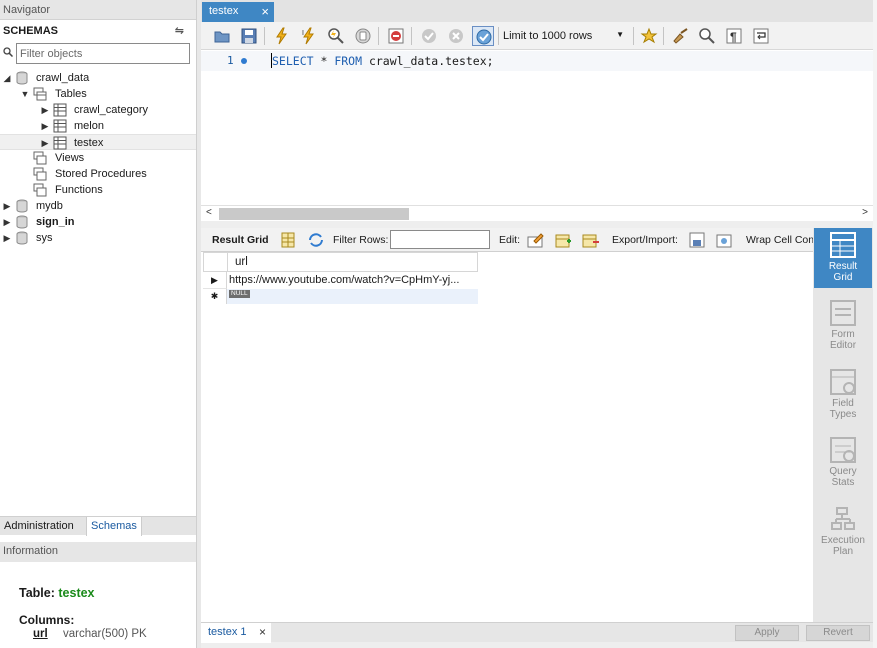  I want to click on form-editor-view-button: Form Editor, so click(843, 326).